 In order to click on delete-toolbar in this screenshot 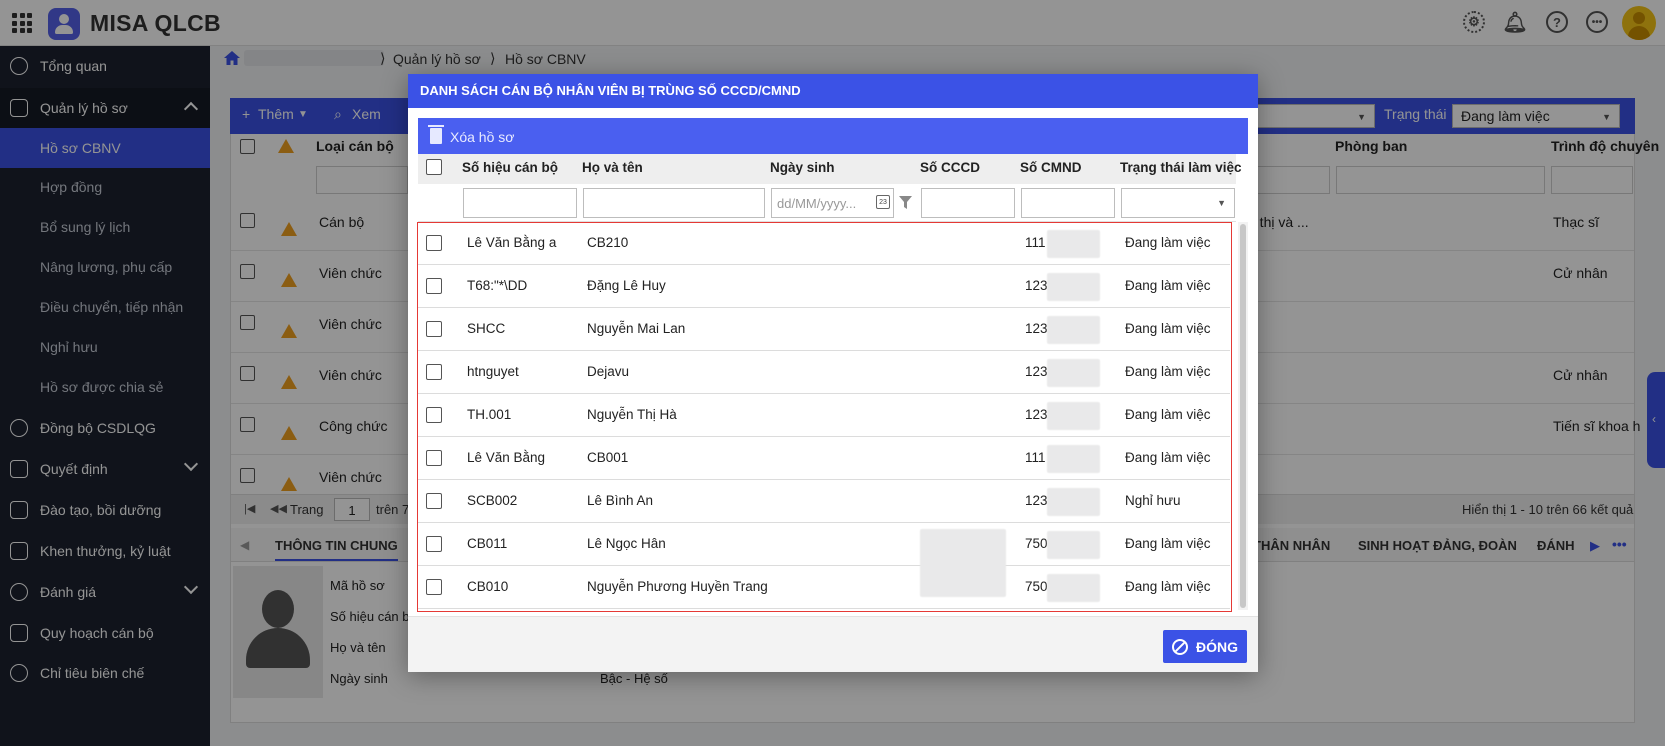, I will do `click(833, 136)`.